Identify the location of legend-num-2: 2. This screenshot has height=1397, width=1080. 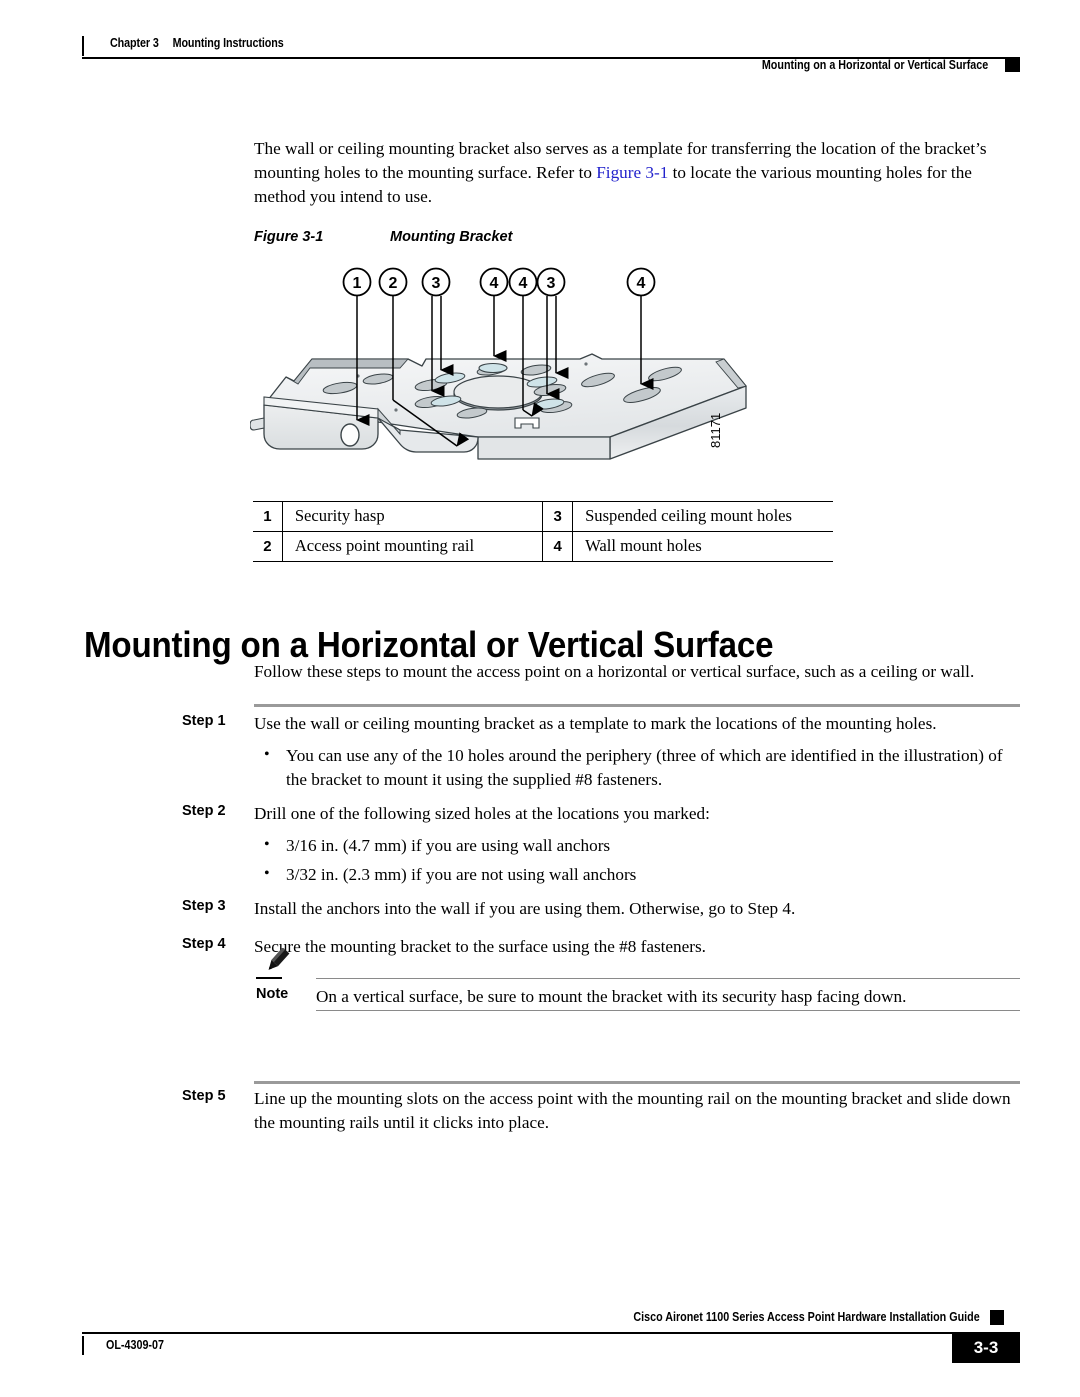
(268, 546).